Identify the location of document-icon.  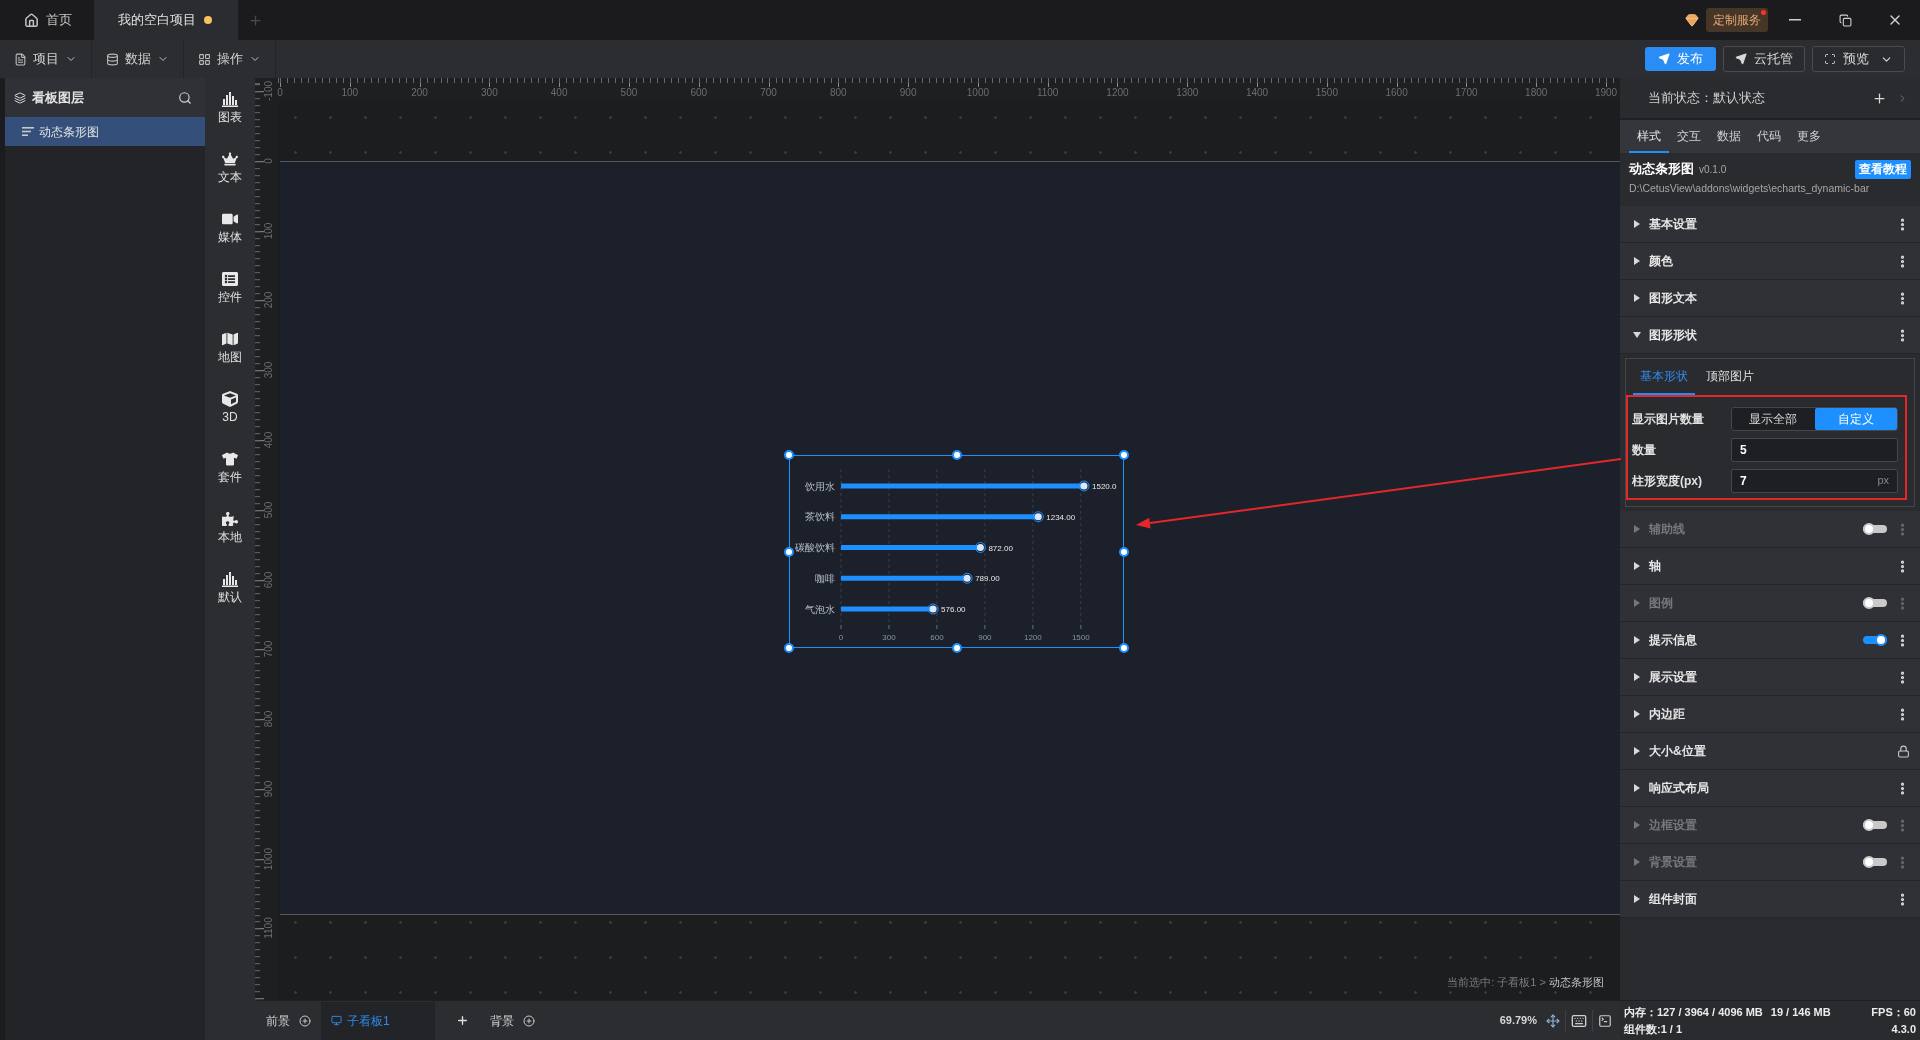
(20, 59).